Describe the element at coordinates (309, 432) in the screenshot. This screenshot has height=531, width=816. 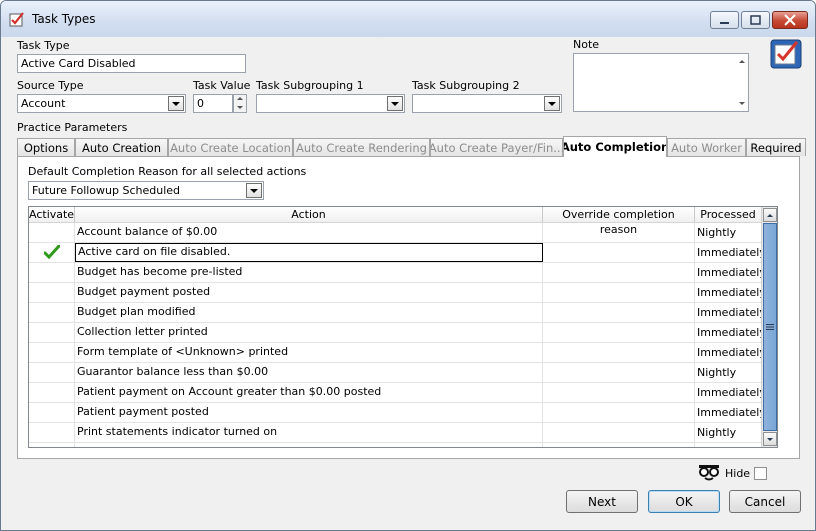
I see `action-cell: Print statements indicator turned on` at that location.